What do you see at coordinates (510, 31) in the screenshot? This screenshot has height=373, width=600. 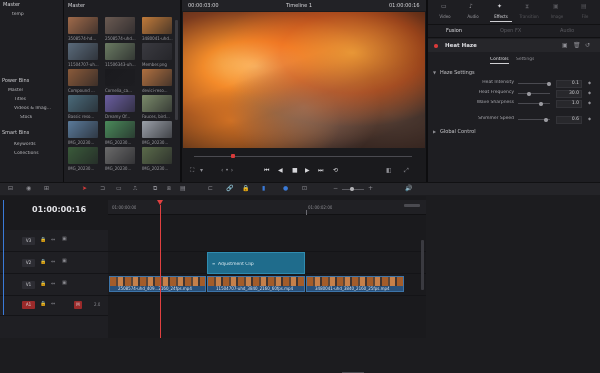 I see `tab-open-fx: Open FX` at bounding box center [510, 31].